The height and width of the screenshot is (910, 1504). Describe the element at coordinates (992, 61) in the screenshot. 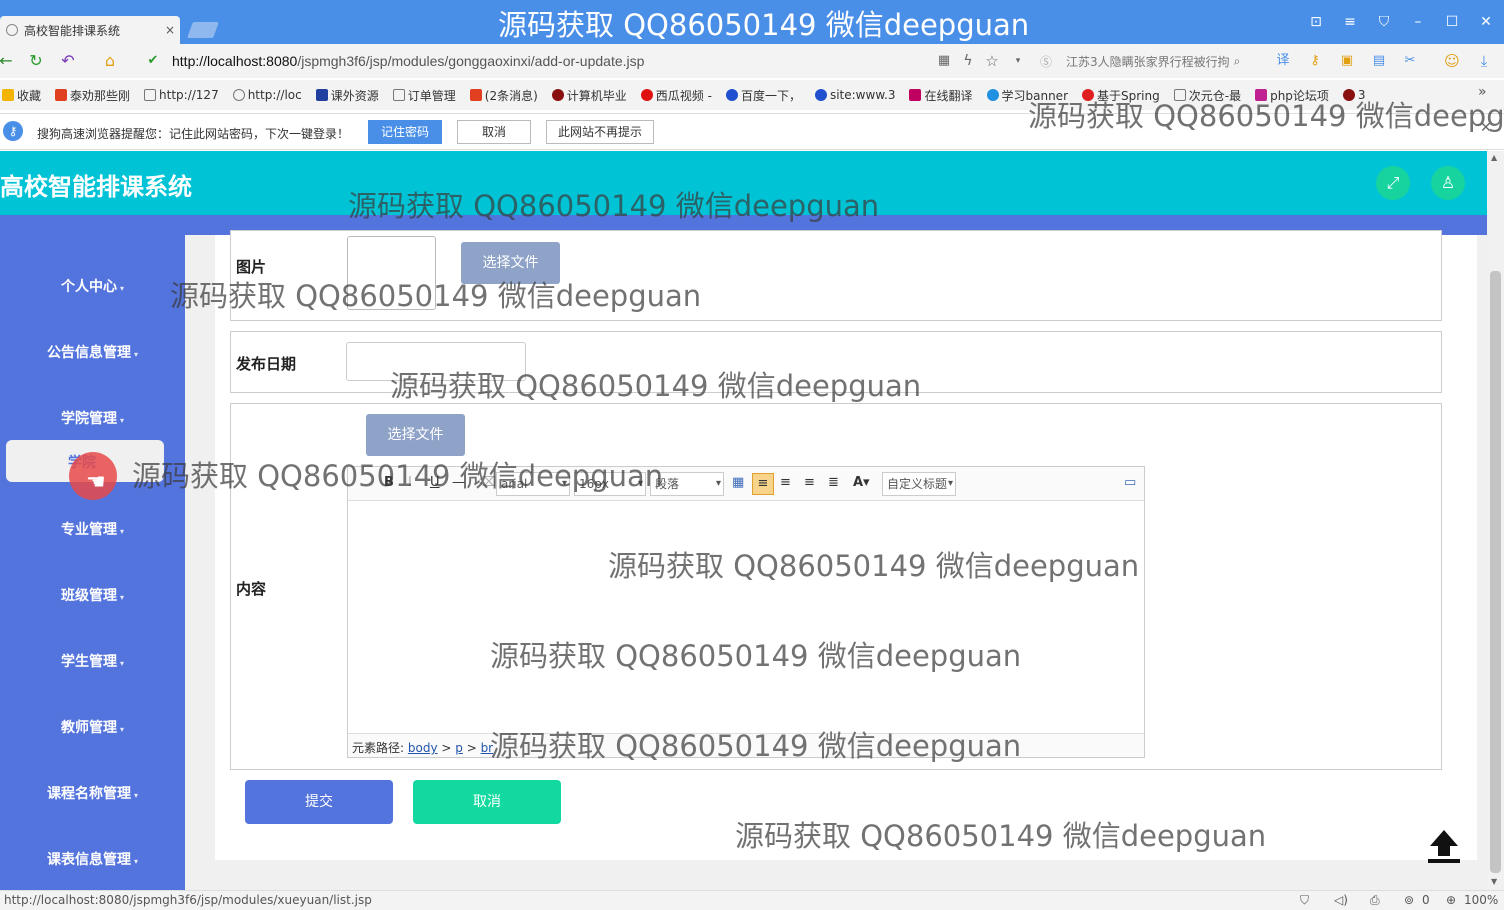

I see `star-icon: ☆` at that location.